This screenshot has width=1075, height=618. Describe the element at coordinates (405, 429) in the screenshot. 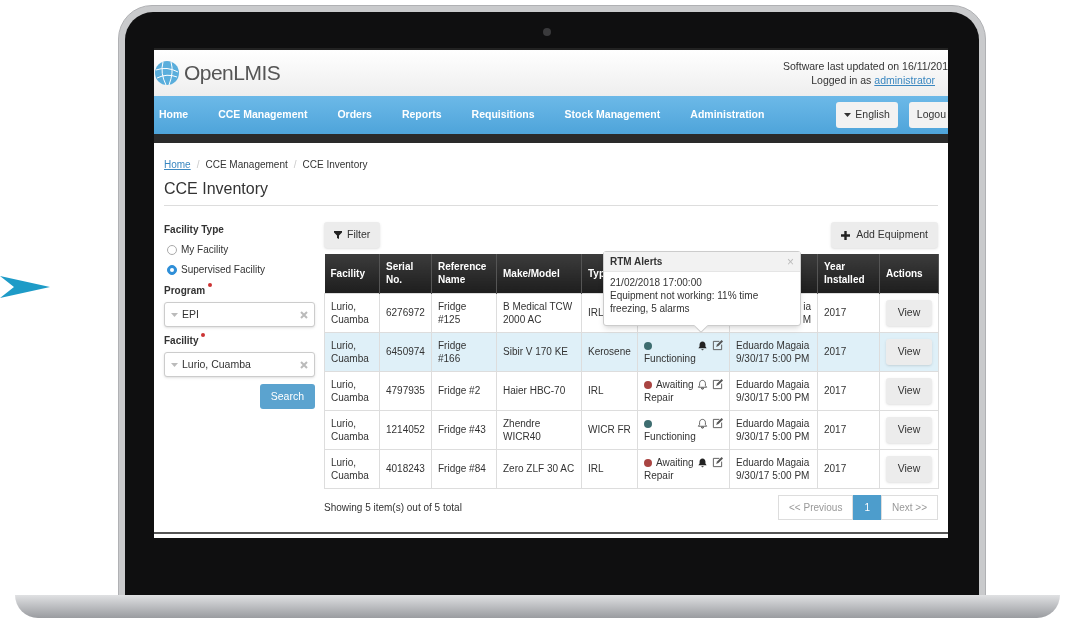

I see `table-cell: 1214052` at that location.